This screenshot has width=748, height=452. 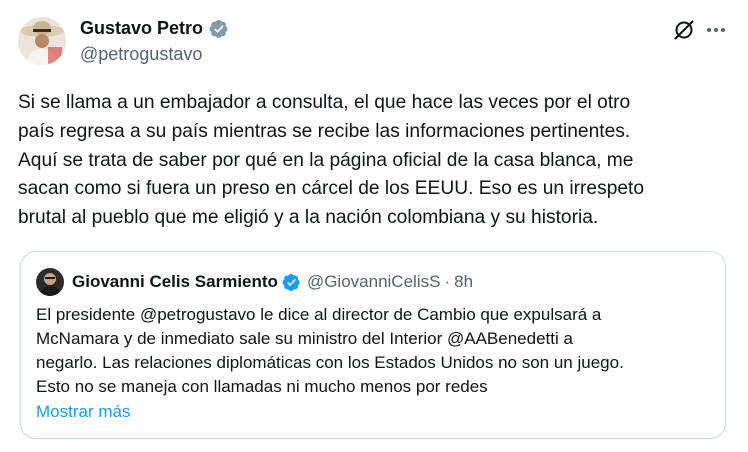 I want to click on show-more-link: Mostrar más, so click(x=83, y=412).